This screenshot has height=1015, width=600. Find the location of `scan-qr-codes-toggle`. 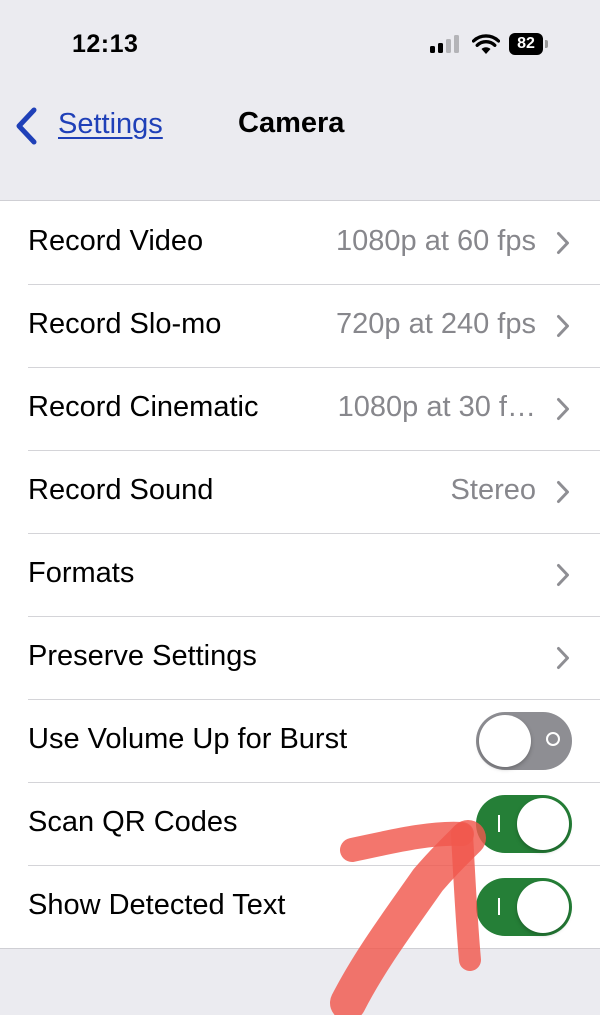

scan-qr-codes-toggle is located at coordinates (524, 824).